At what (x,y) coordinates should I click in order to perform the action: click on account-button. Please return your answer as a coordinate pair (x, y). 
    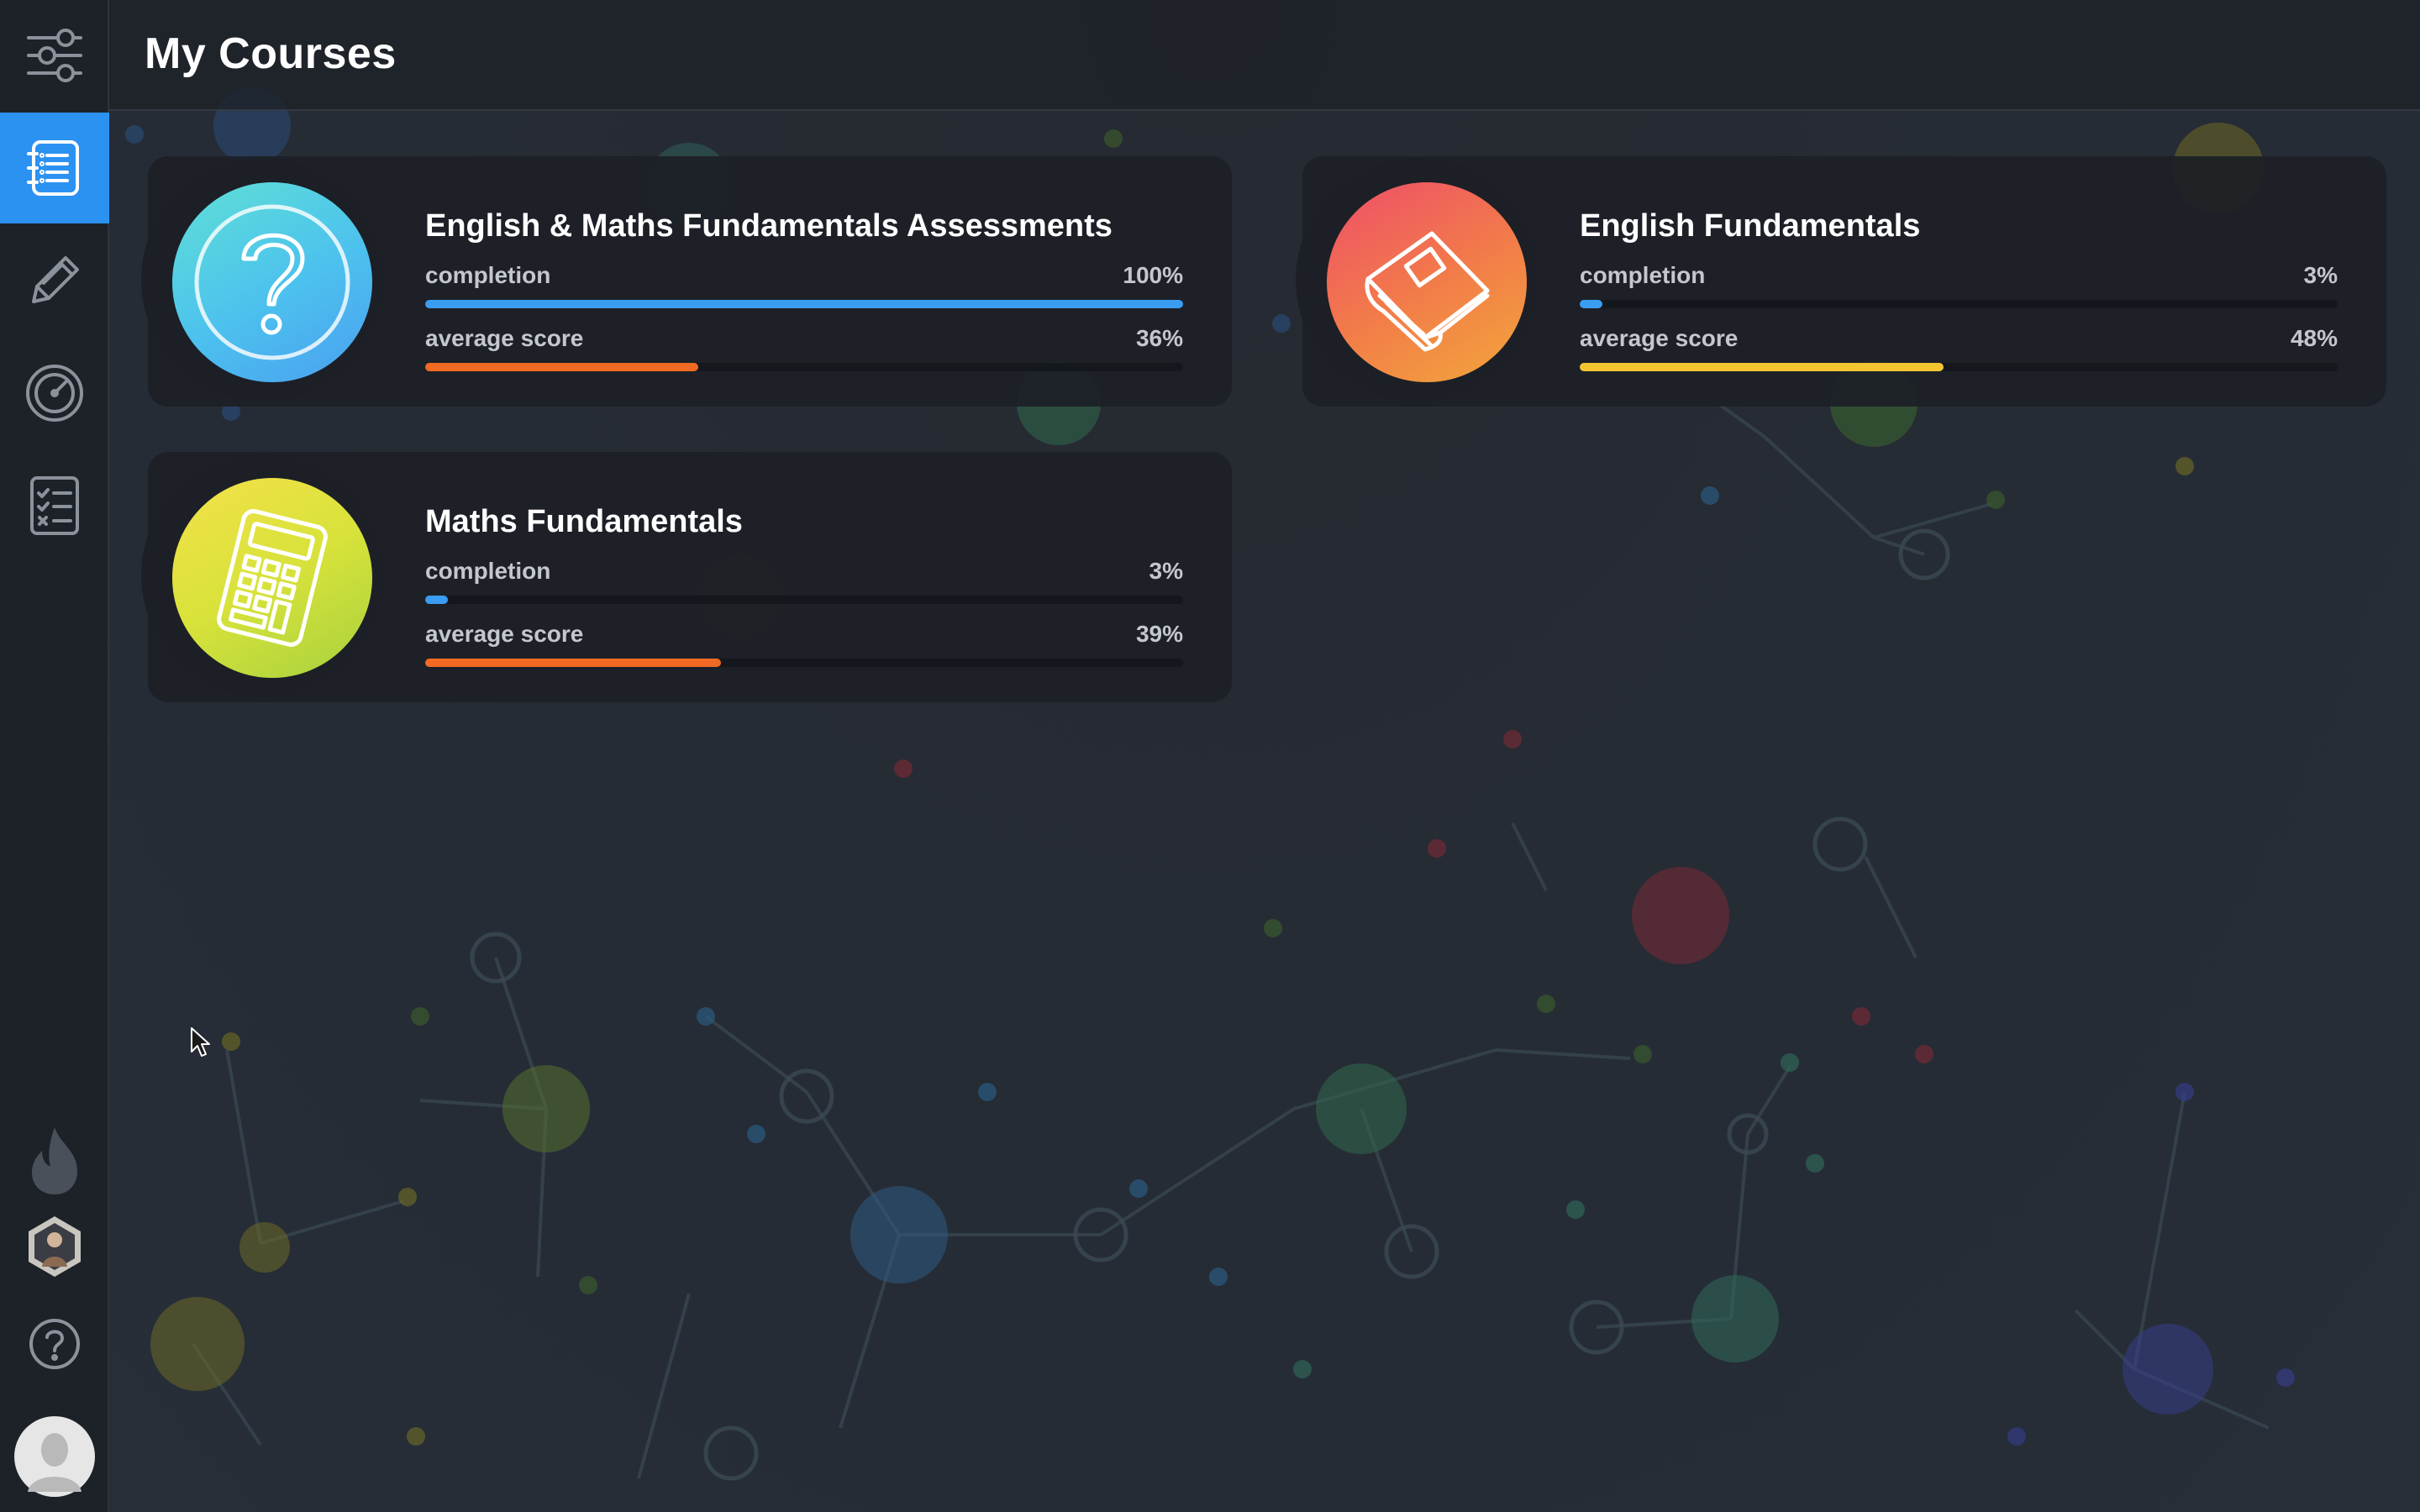
    Looking at the image, I should click on (54, 1456).